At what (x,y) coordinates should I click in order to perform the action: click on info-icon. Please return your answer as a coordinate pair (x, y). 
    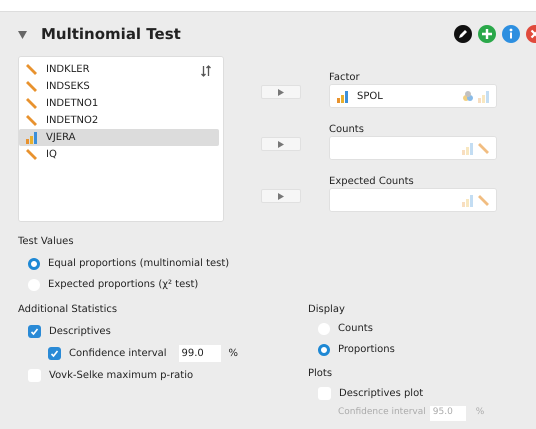
    Looking at the image, I should click on (511, 34).